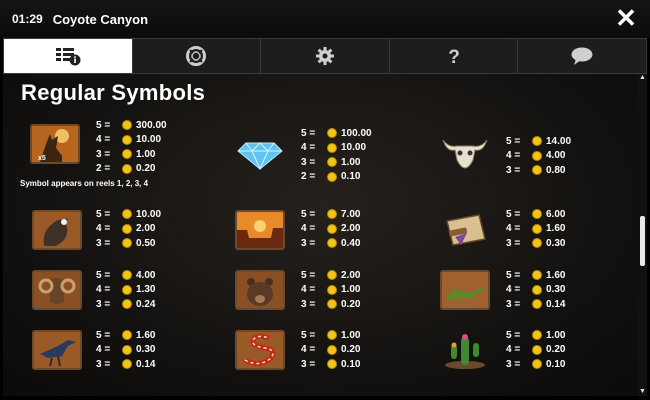 The image size is (650, 400). Describe the element at coordinates (260, 290) in the screenshot. I see `bear-icon` at that location.